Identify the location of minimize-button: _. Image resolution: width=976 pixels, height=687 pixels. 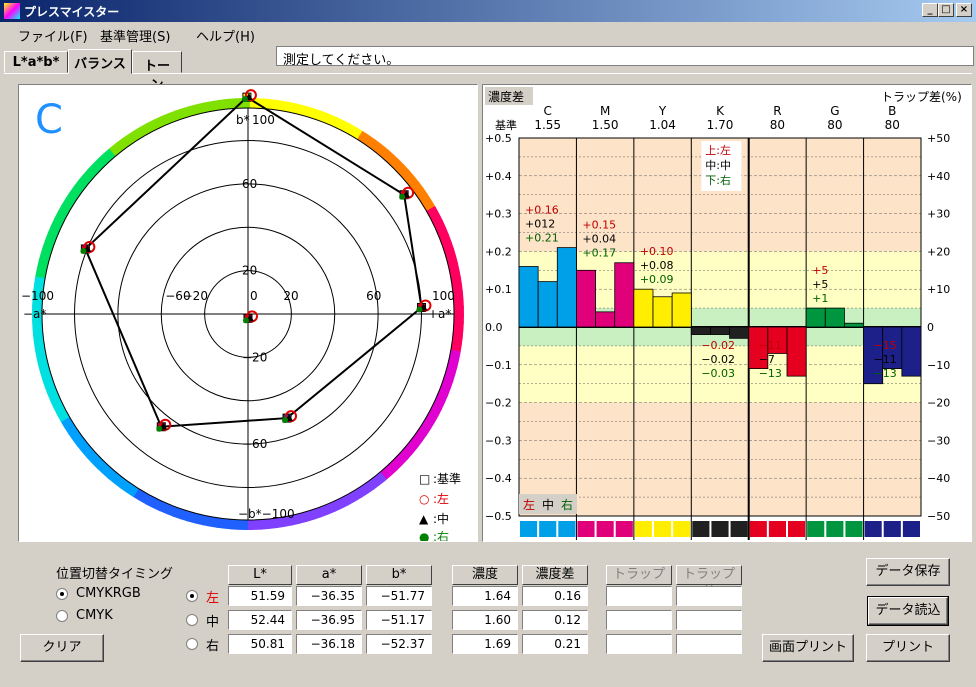
(930, 10).